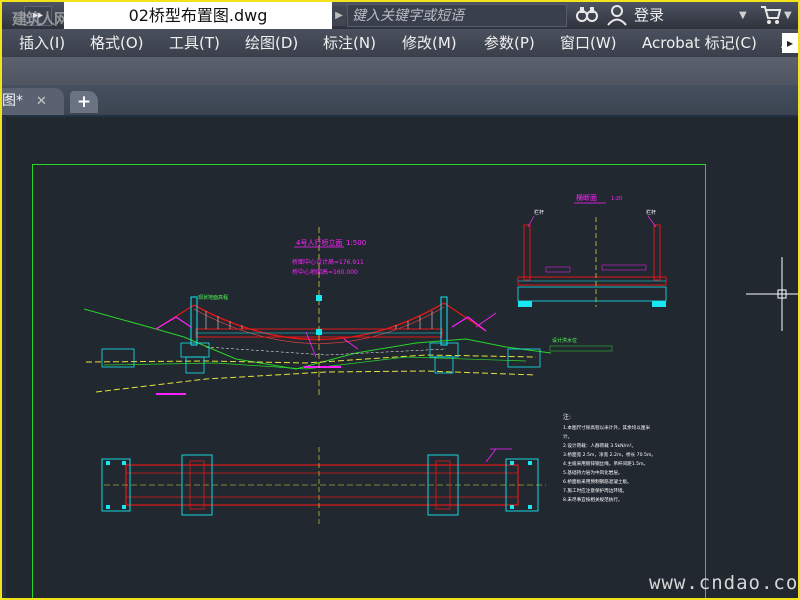 This screenshot has width=800, height=600. I want to click on notes-line: 4.主缆采用镀锌钢丝绳，吊杆间距1.5m。, so click(605, 463).